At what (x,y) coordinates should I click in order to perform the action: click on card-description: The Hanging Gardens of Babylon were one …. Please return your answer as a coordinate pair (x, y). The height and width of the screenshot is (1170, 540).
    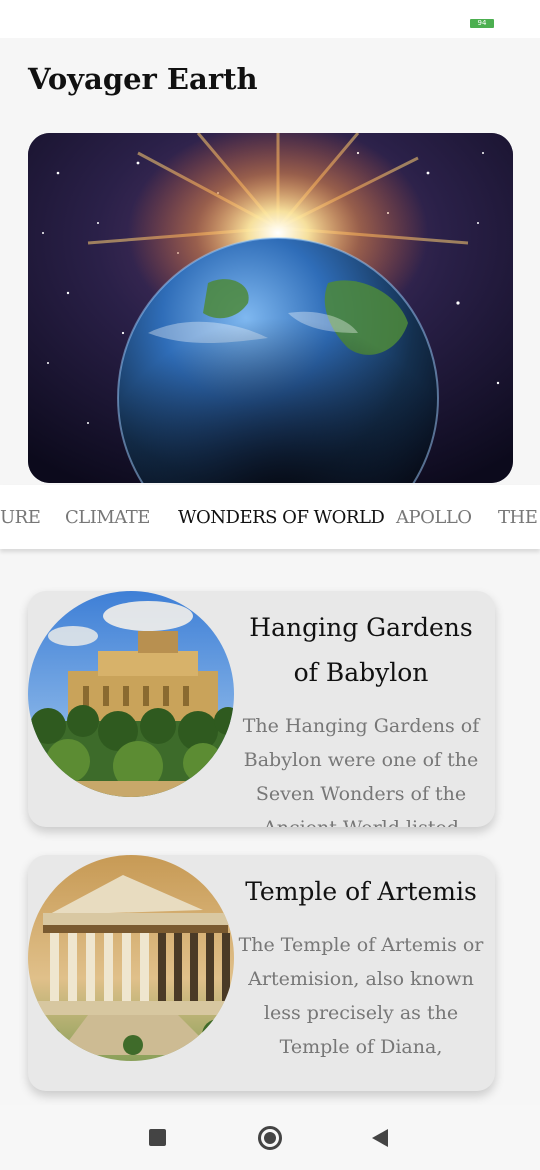
    Looking at the image, I should click on (361, 771).